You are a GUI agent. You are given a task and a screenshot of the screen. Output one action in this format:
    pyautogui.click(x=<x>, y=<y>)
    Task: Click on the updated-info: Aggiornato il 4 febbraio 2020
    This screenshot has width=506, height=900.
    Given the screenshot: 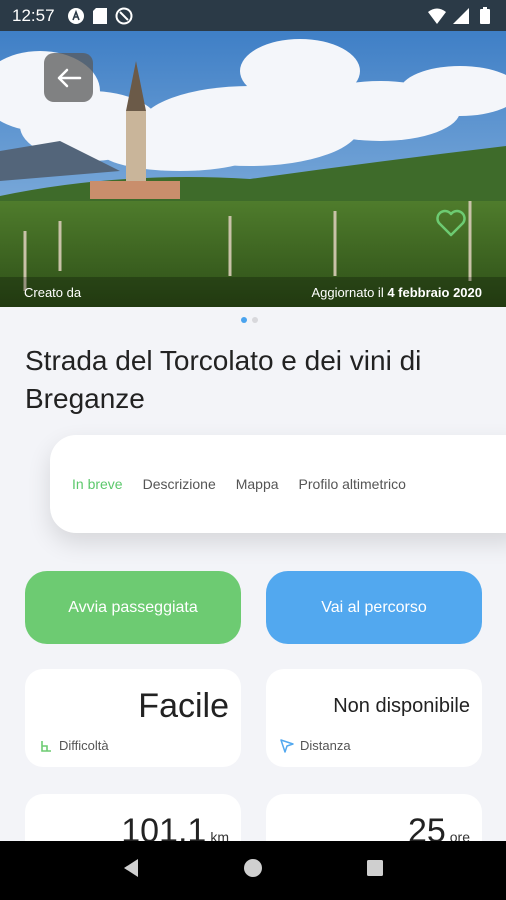 What is the action you would take?
    pyautogui.click(x=396, y=292)
    